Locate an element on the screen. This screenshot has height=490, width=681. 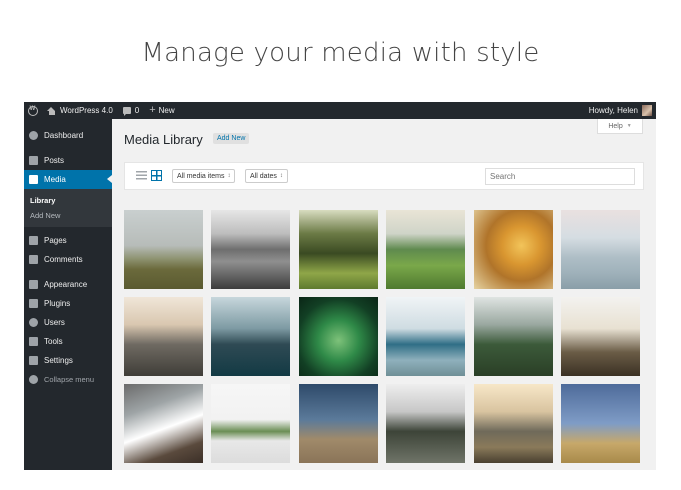
wordpress-logo-menu is located at coordinates (33, 110).